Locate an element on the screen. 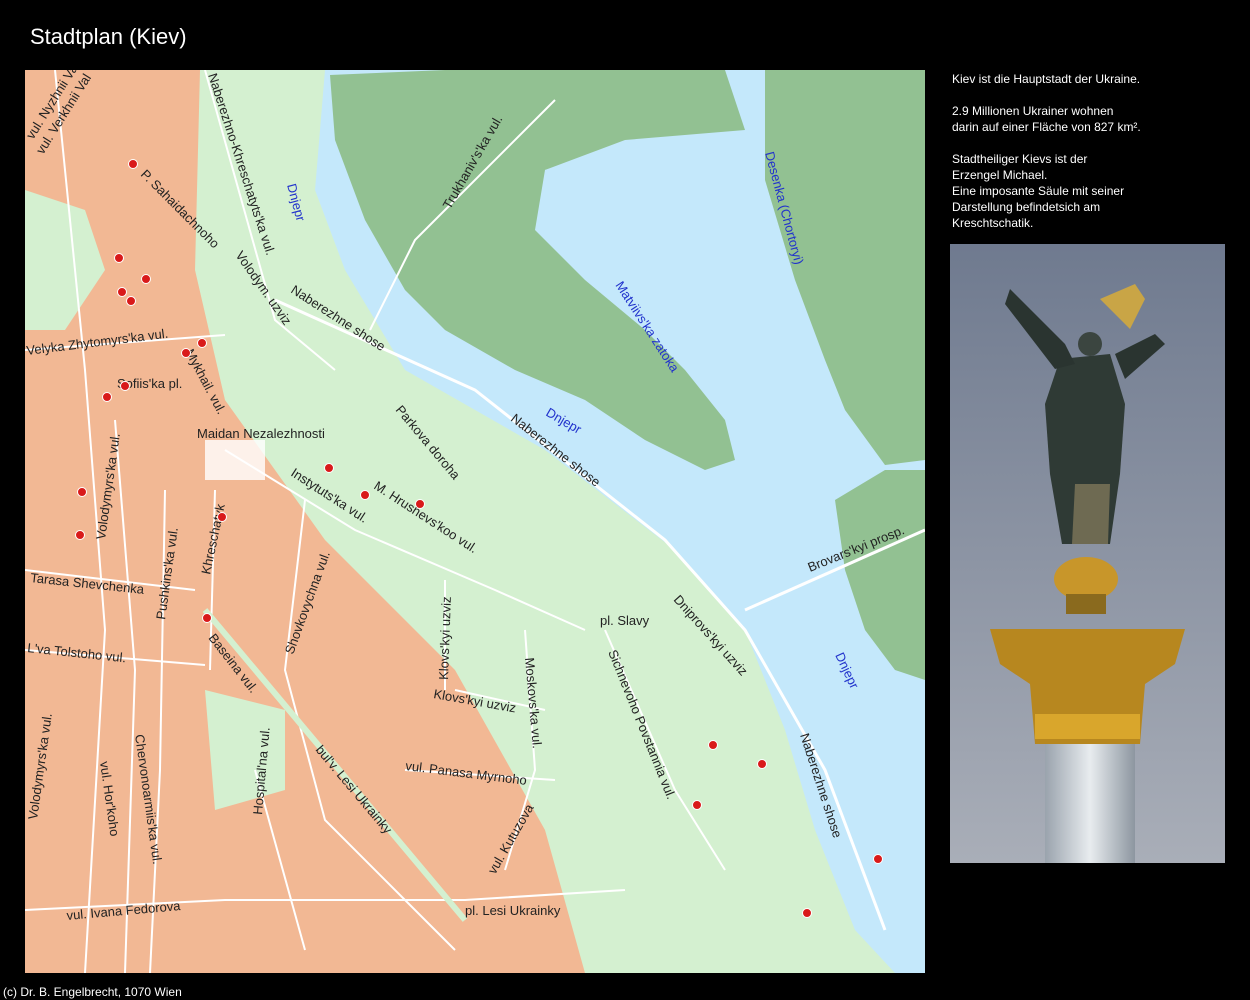 This screenshot has width=1250, height=1000. label-pl-lesi: pl. Lesi Ukrainky is located at coordinates (513, 910).